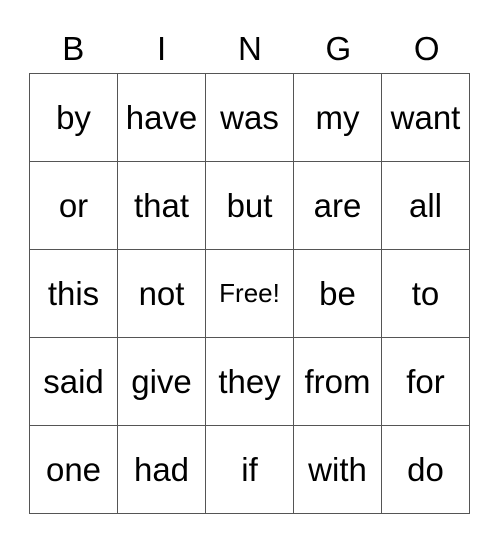  I want to click on board-row: or that but are all, so click(249, 205).